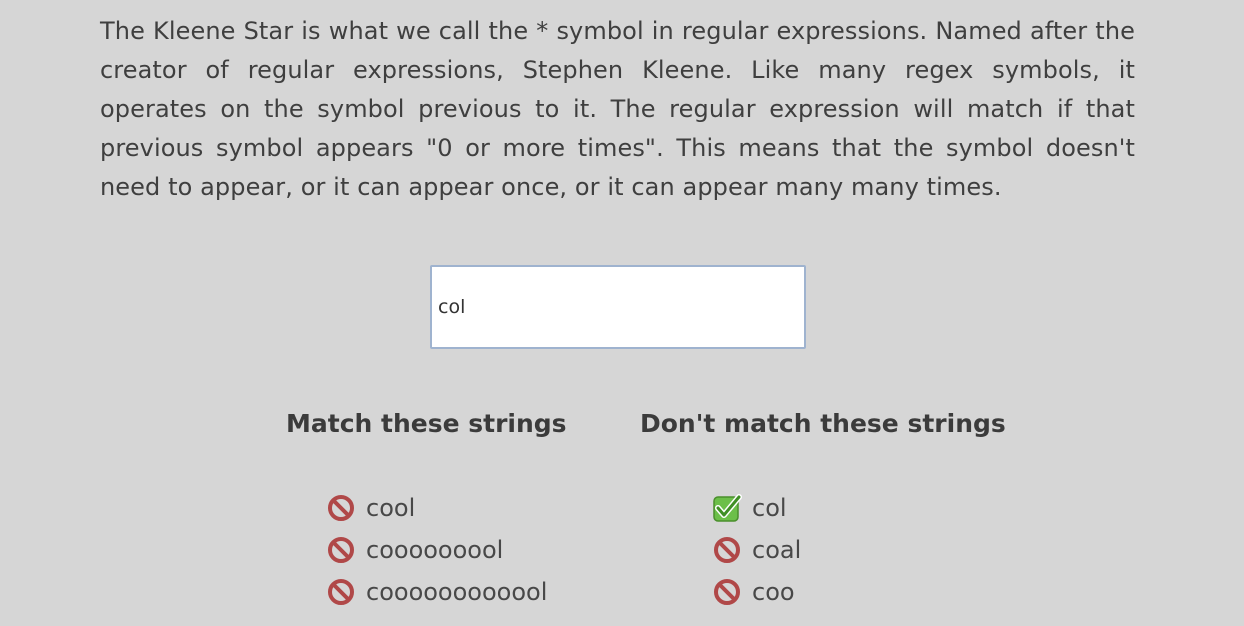 This screenshot has height=626, width=1244. I want to click on list-item: cool, so click(436, 508).